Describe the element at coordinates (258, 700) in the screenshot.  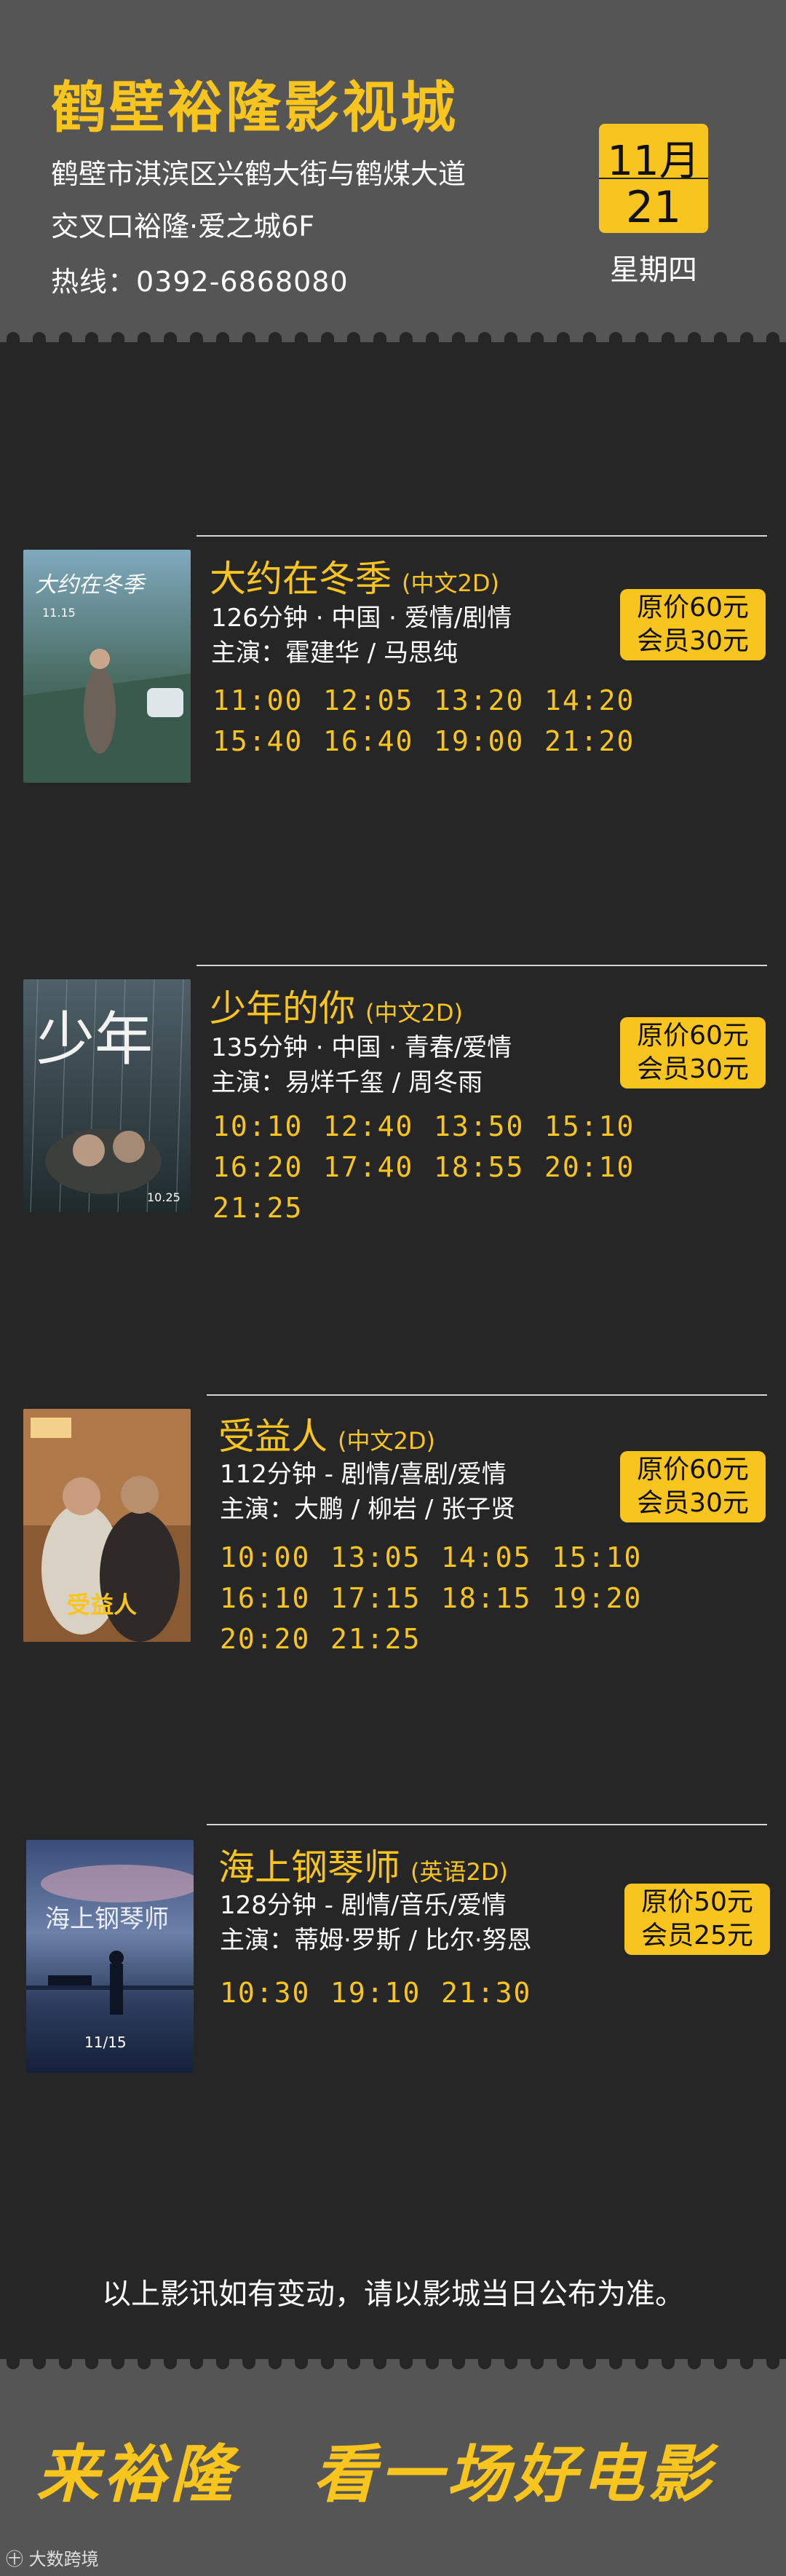
I see `showtime: 11:00` at that location.